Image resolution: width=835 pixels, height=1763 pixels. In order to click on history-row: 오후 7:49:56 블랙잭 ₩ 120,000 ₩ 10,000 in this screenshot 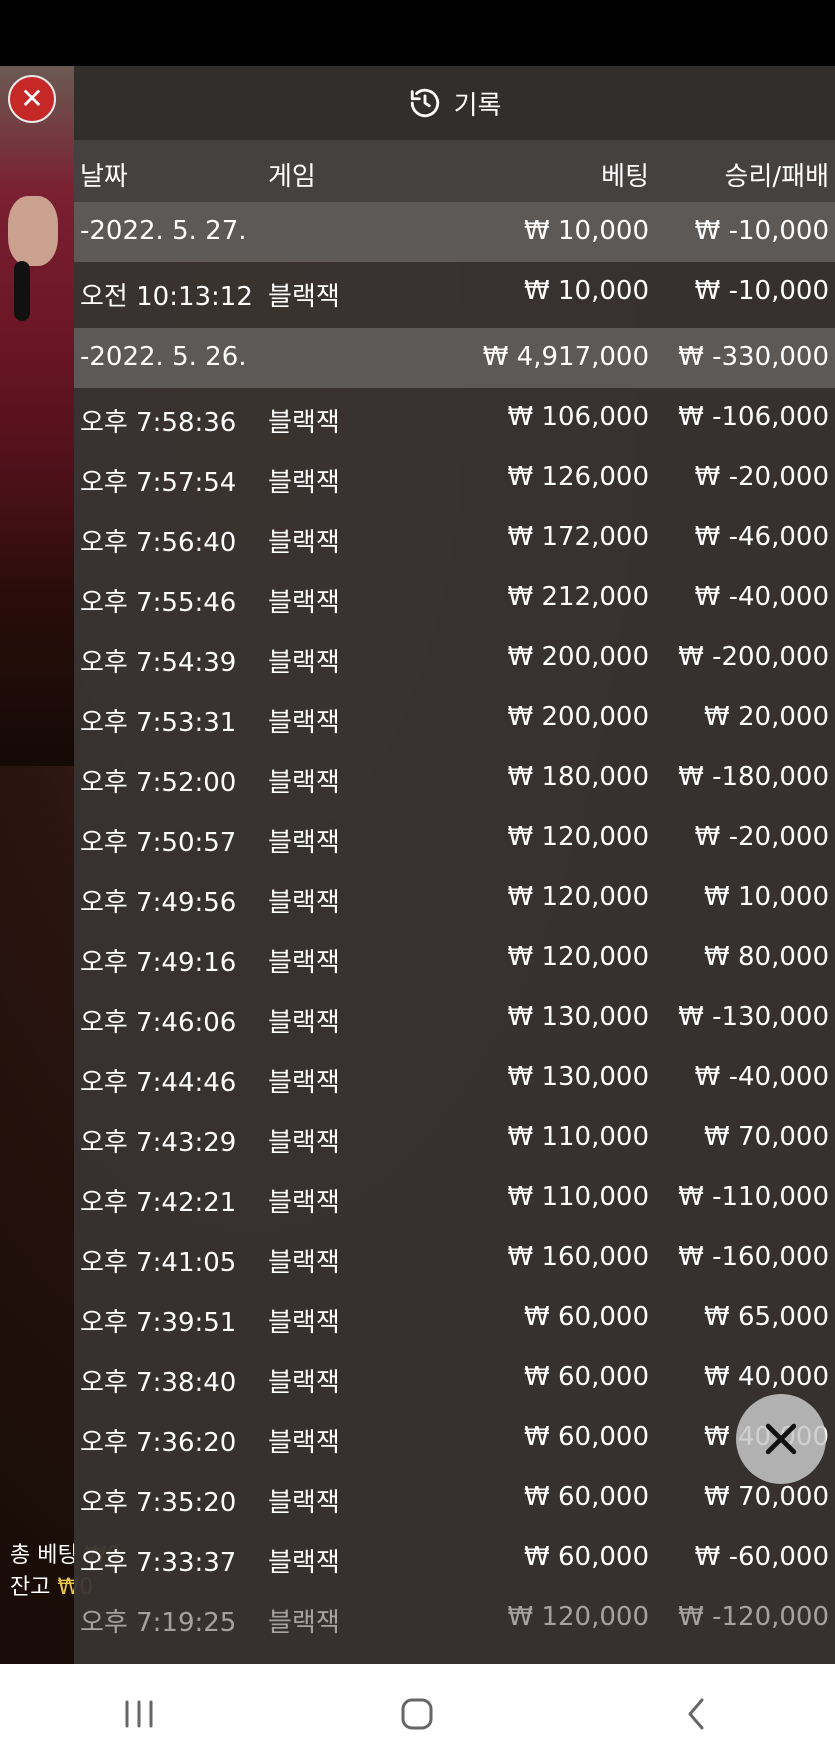, I will do `click(454, 898)`.